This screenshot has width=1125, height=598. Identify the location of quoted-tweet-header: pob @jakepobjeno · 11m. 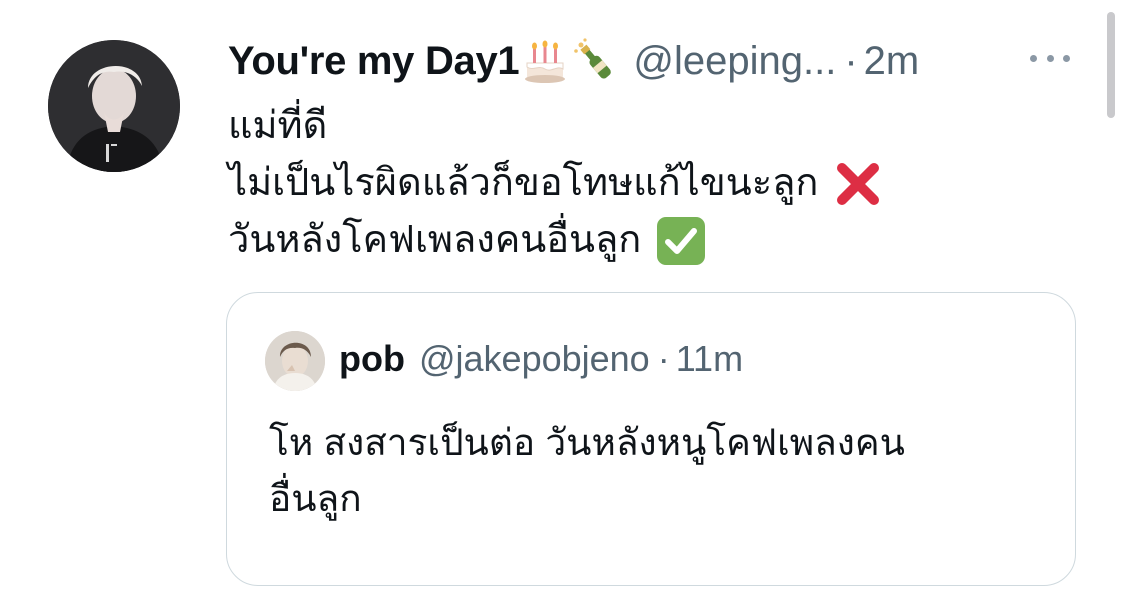
(541, 359).